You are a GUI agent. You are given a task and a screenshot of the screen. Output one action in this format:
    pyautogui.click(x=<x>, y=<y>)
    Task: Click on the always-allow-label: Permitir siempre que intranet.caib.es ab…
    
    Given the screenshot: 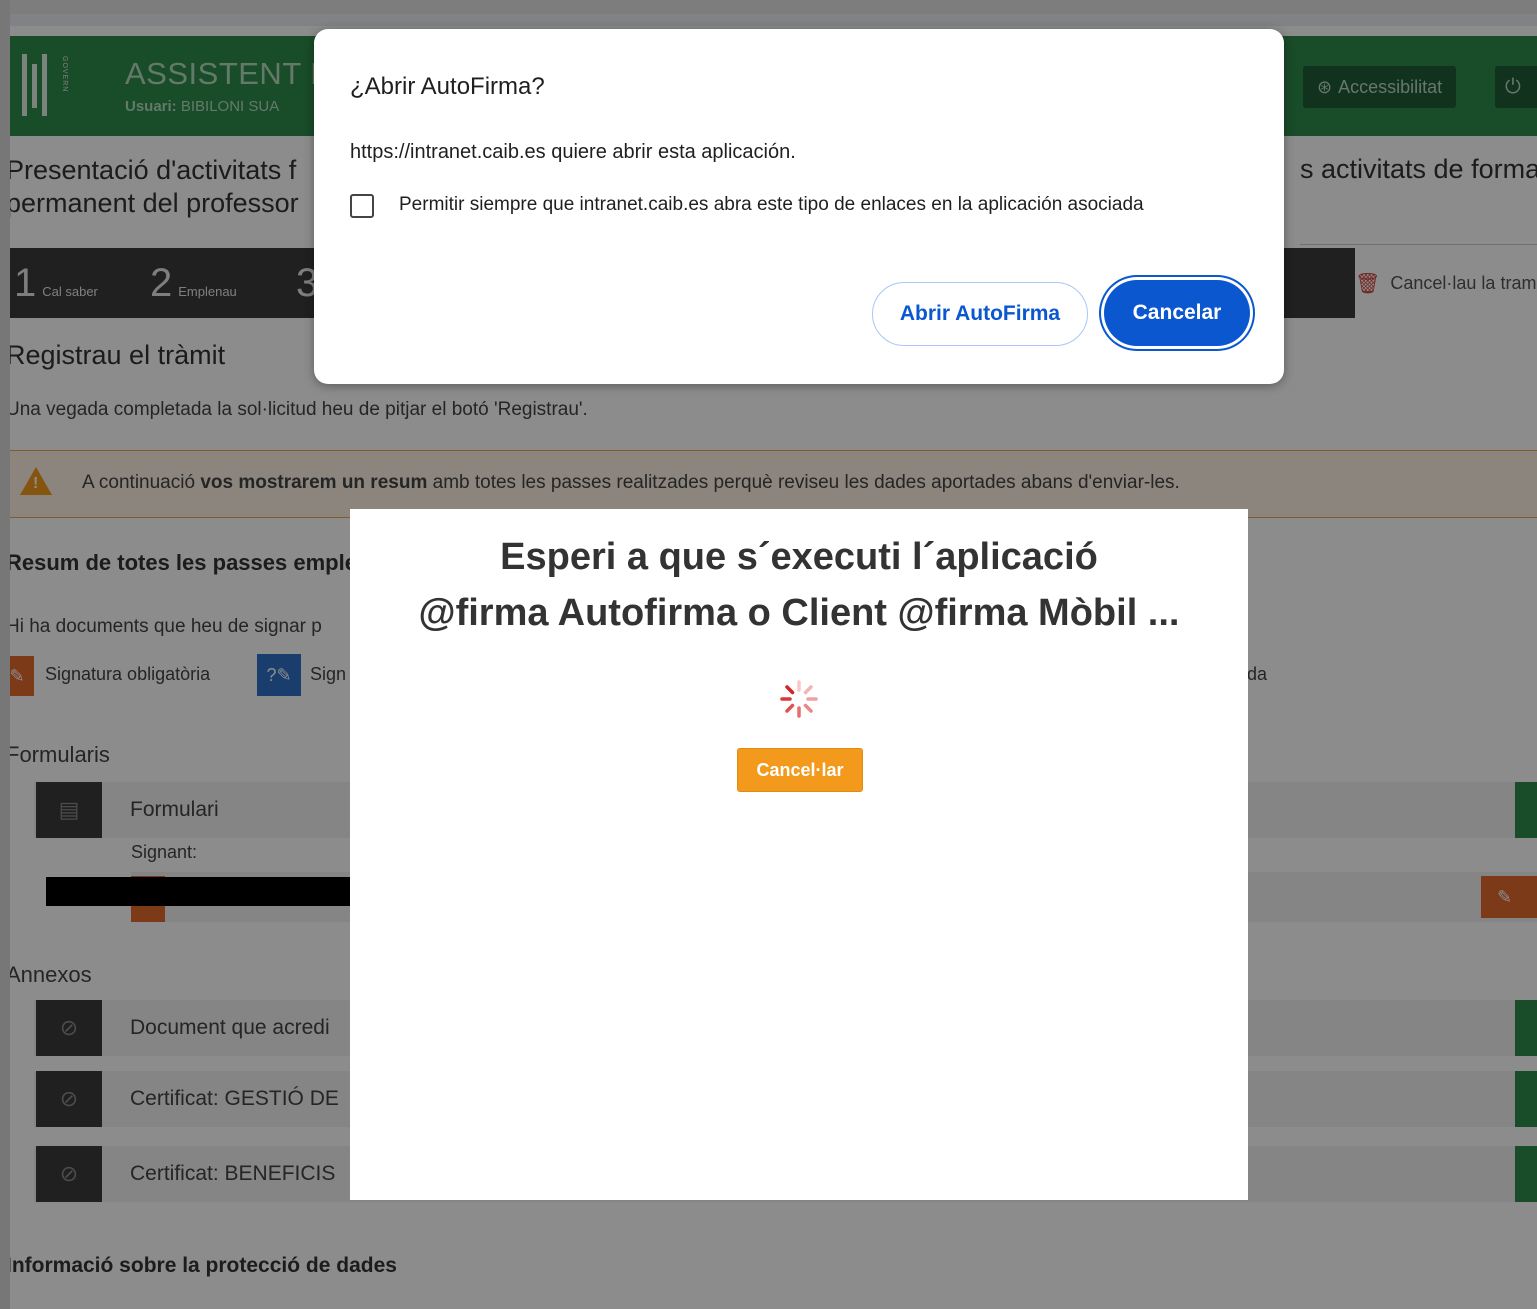 What is the action you would take?
    pyautogui.click(x=771, y=205)
    